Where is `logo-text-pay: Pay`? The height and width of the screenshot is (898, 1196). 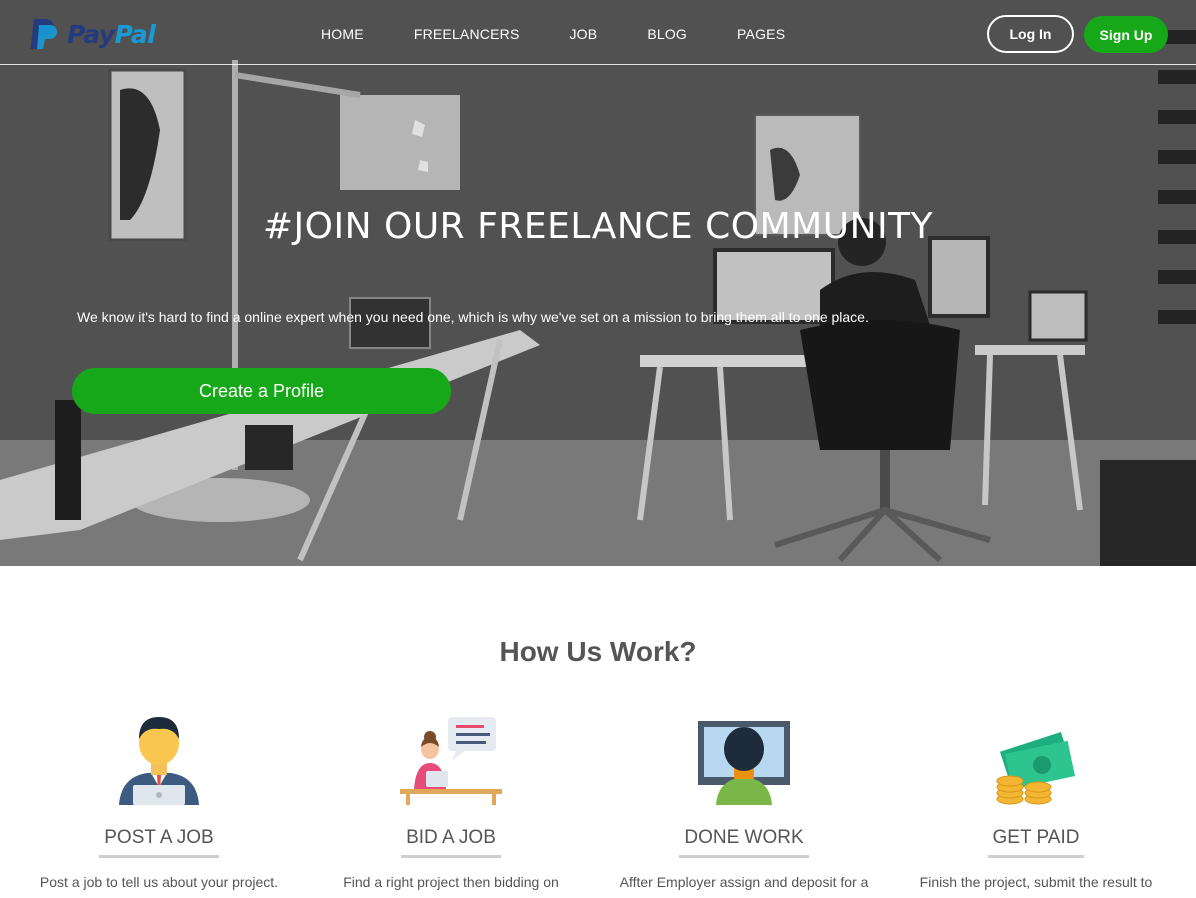 logo-text-pay: Pay is located at coordinates (91, 34).